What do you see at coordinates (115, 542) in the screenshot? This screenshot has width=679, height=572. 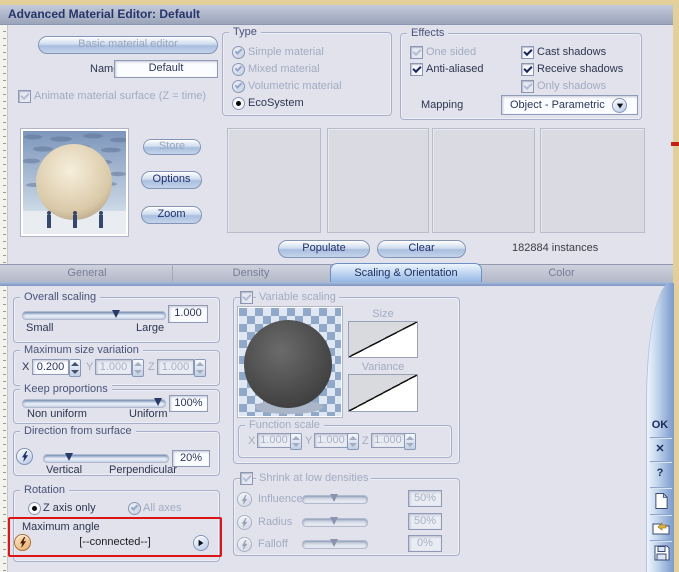 I see `maximum-angle-value: [--connected--]` at bounding box center [115, 542].